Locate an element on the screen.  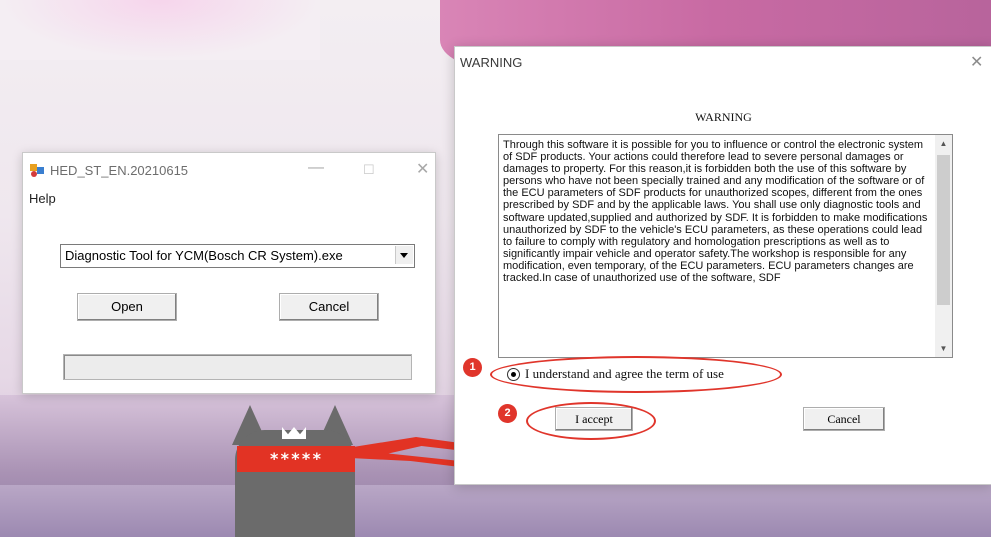
warning-close-button: ✕ is located at coordinates (976, 62).